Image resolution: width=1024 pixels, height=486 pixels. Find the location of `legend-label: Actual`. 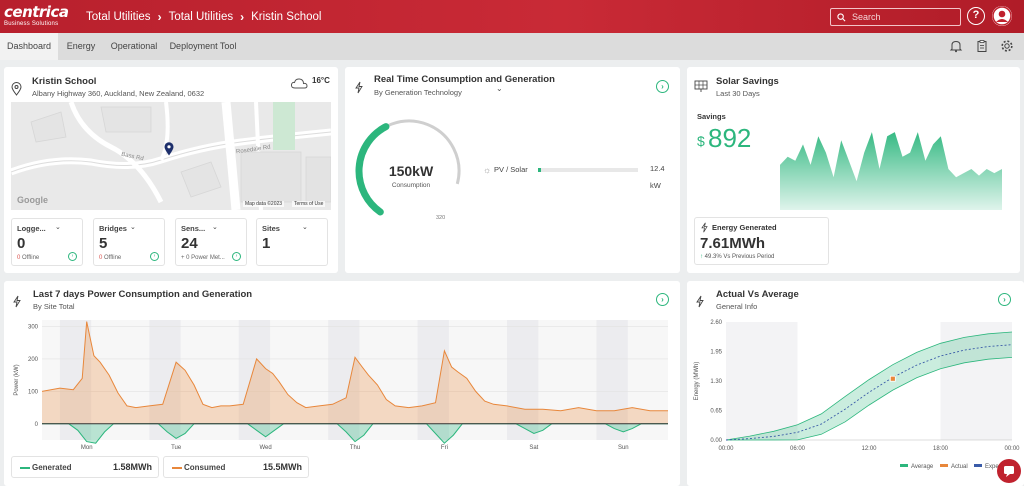

legend-label: Actual is located at coordinates (959, 467).